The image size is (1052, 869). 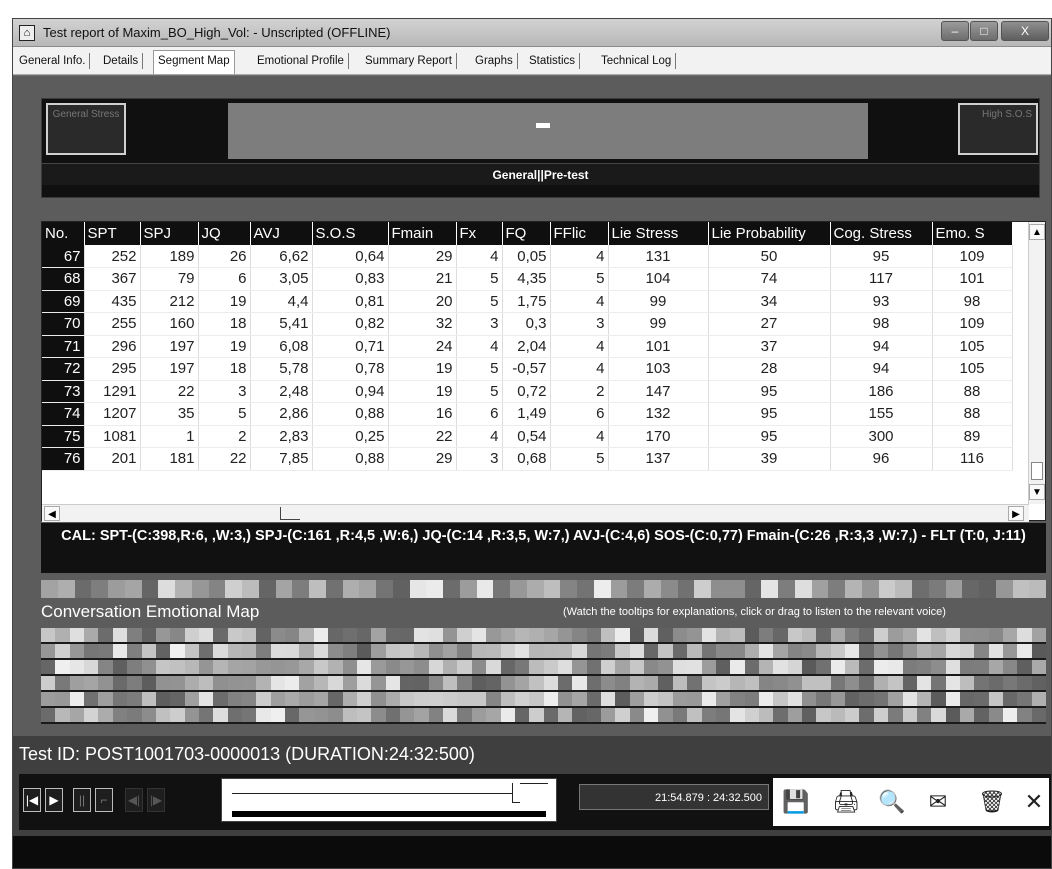 What do you see at coordinates (281, 233) in the screenshot?
I see `column-header: AVJ` at bounding box center [281, 233].